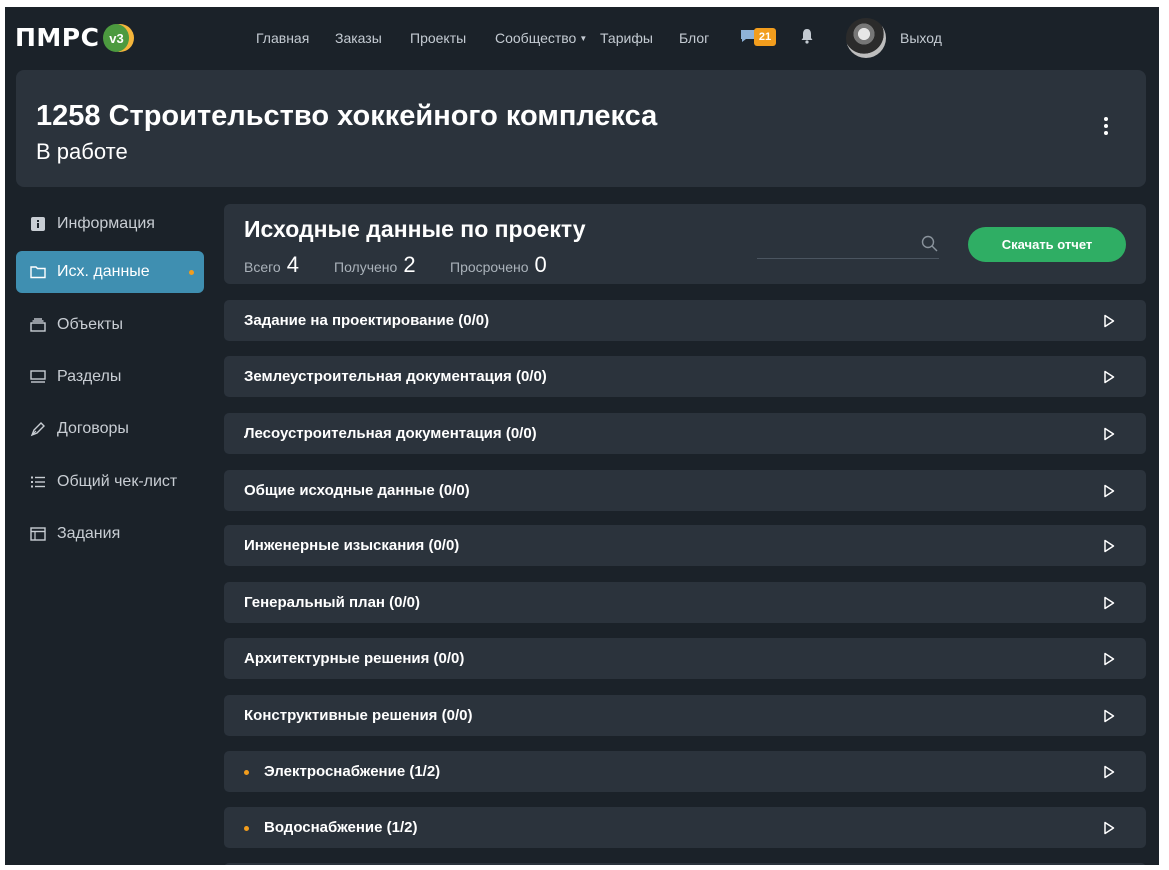 This screenshot has width=1169, height=870. I want to click on stat-overdue: Просрочено 0, so click(498, 266).